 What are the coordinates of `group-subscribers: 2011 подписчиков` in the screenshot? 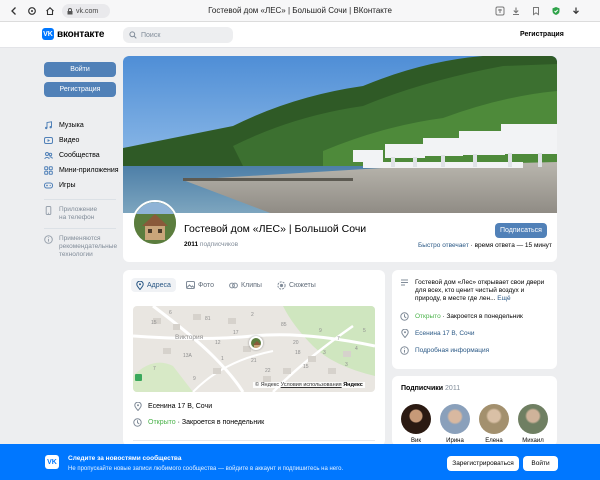 It's located at (211, 244).